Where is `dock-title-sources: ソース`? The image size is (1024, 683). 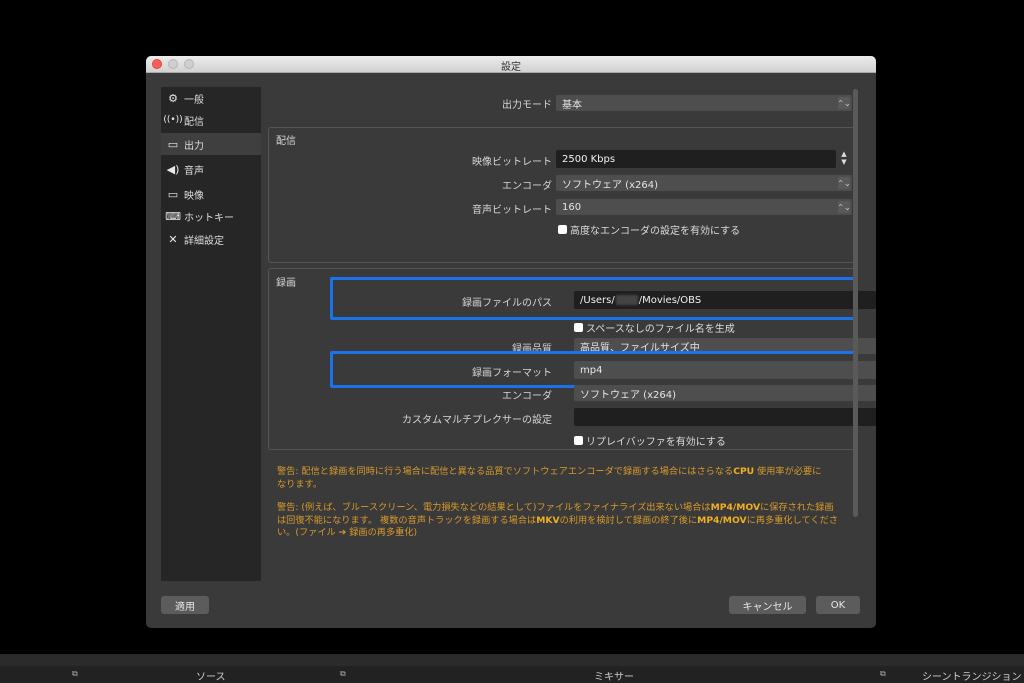 dock-title-sources: ソース is located at coordinates (211, 677).